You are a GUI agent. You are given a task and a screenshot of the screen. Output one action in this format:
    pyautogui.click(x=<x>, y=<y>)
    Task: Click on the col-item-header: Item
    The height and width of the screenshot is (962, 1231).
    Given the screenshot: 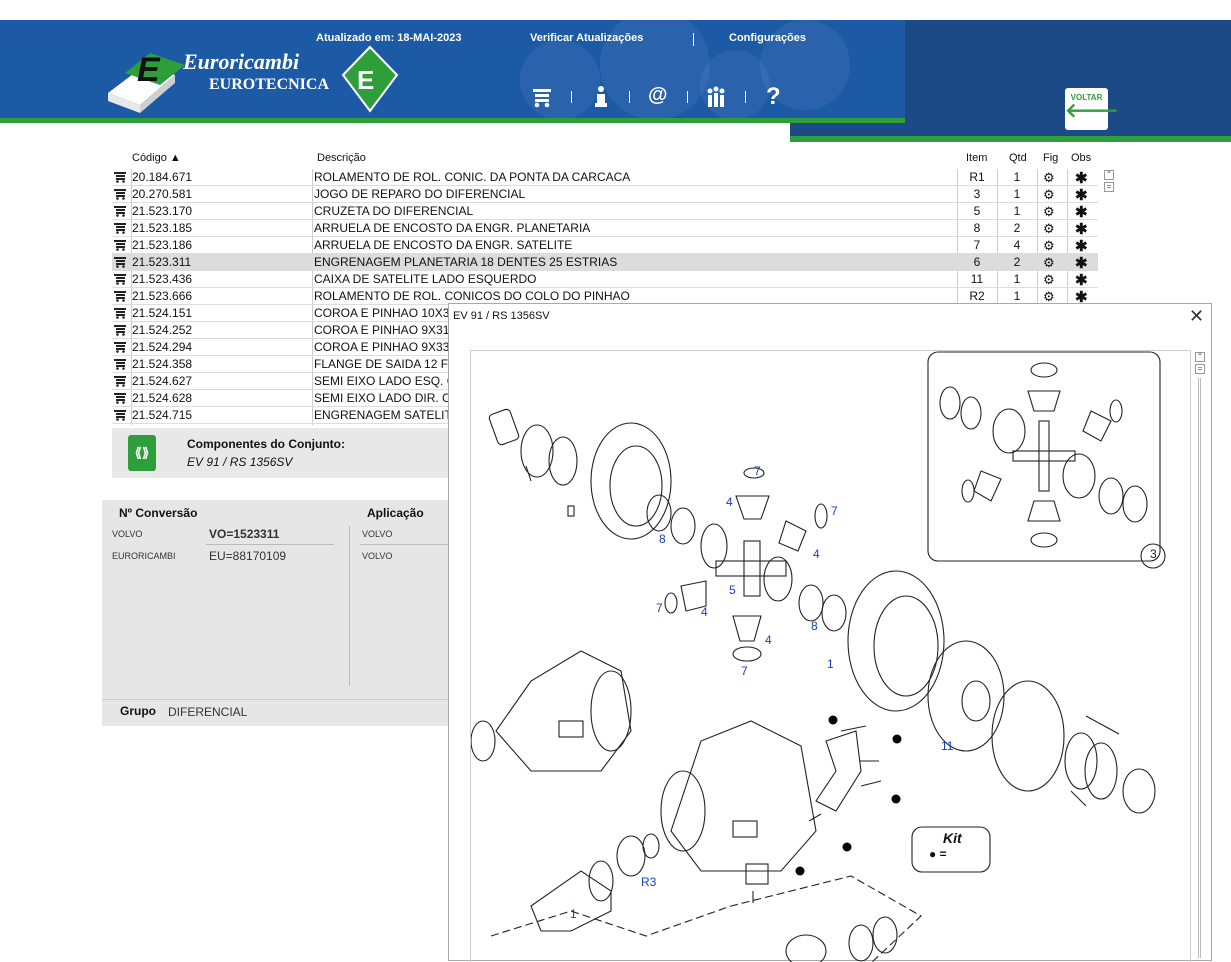 What is the action you would take?
    pyautogui.click(x=976, y=158)
    